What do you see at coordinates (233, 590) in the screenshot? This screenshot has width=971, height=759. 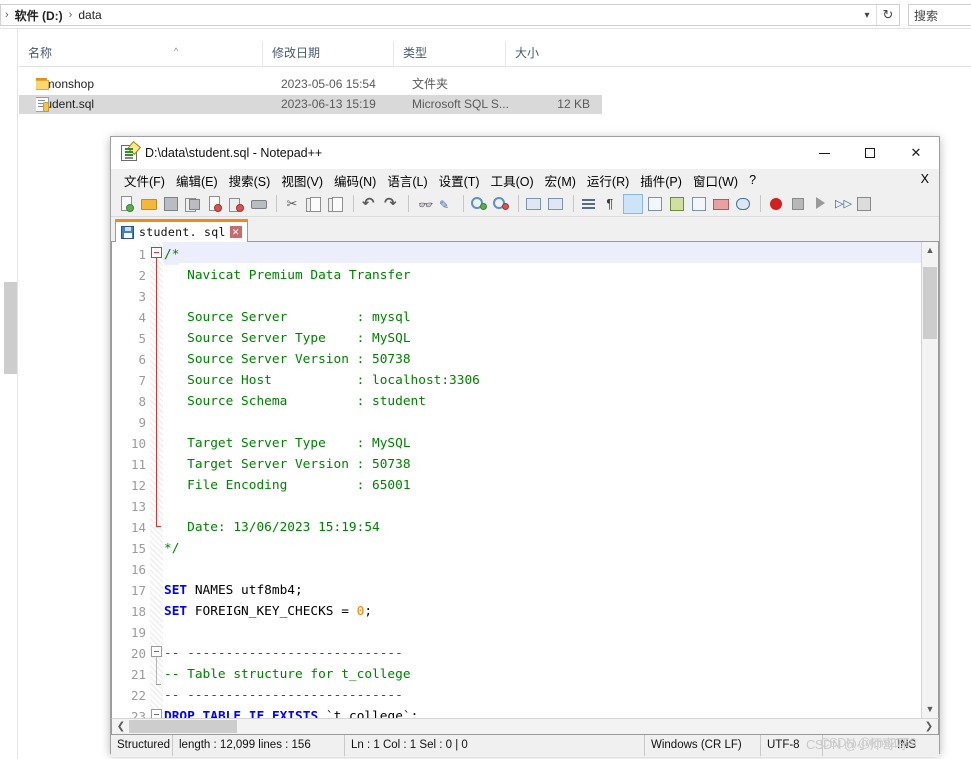 I see `code-line: SET NAMES utf8mb4;` at bounding box center [233, 590].